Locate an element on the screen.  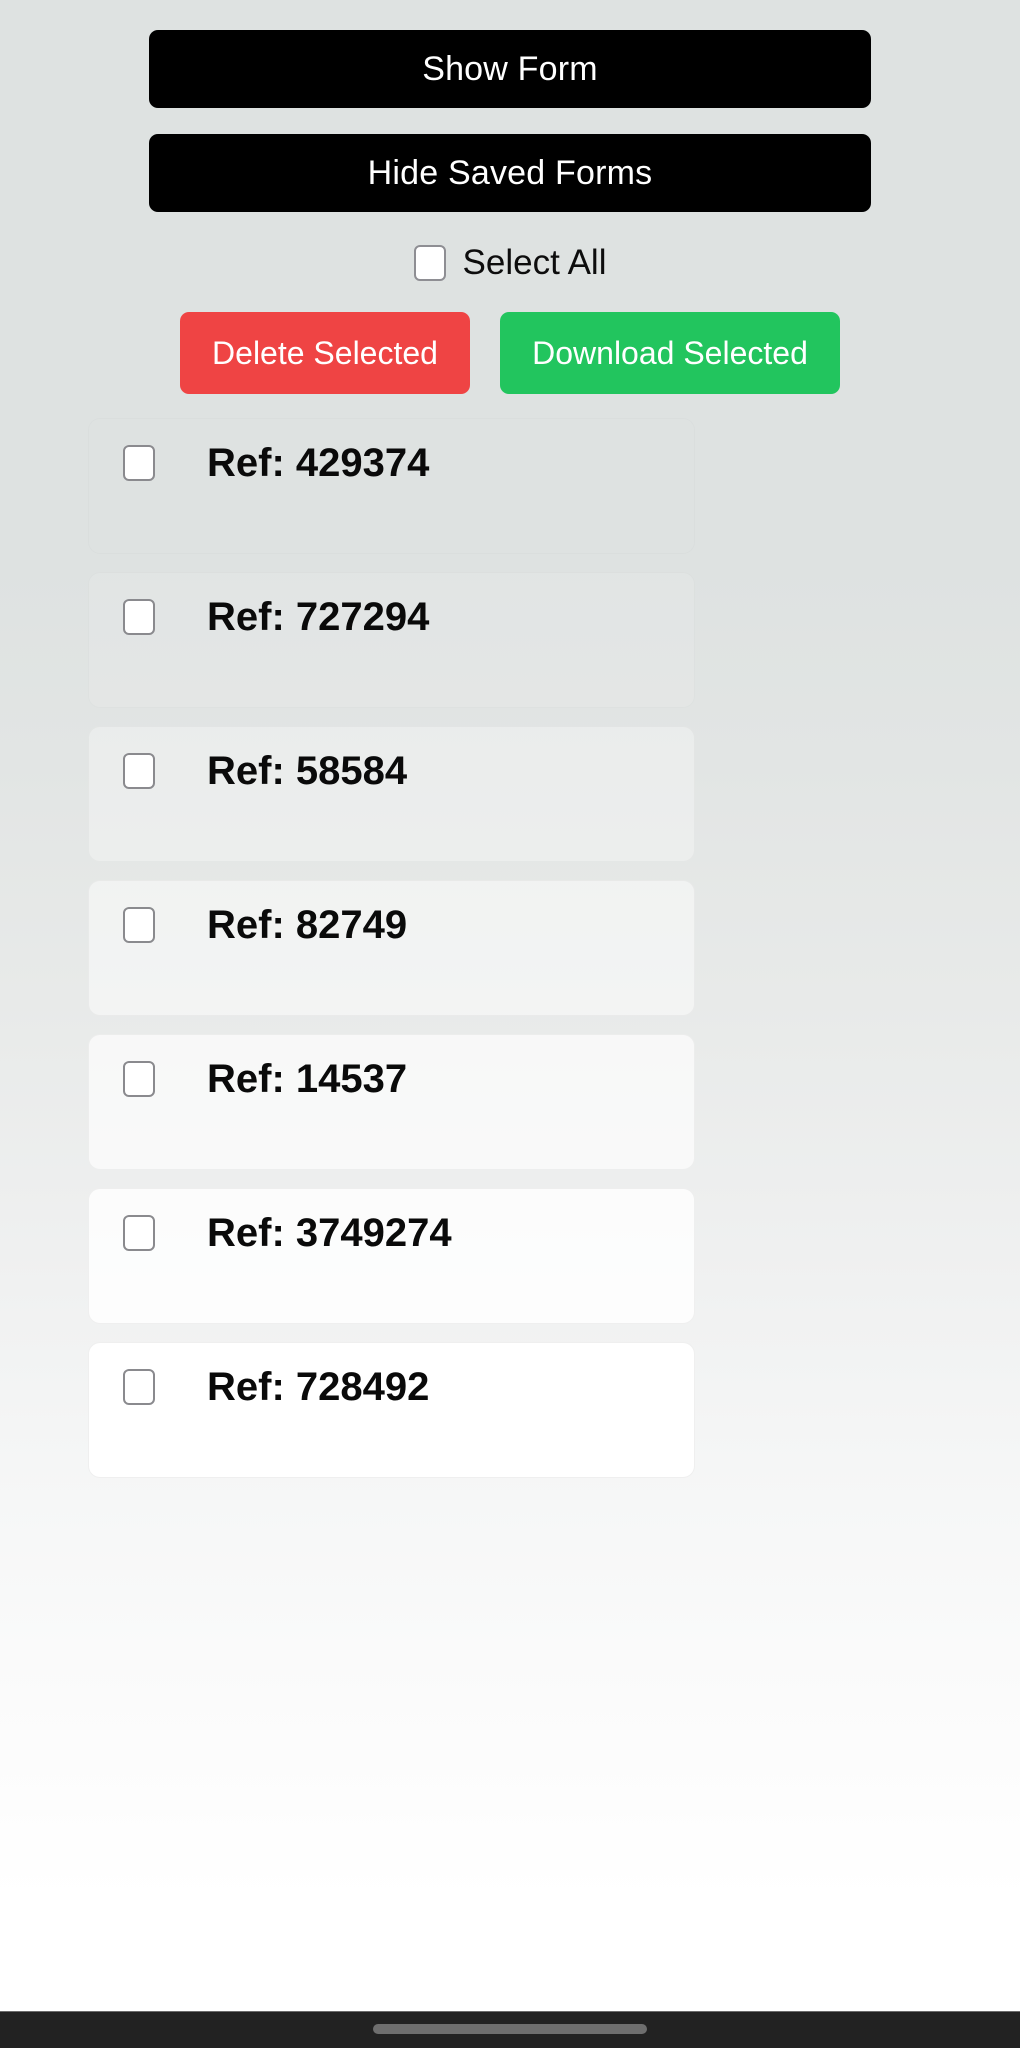
select-all-row: Select All is located at coordinates (510, 263).